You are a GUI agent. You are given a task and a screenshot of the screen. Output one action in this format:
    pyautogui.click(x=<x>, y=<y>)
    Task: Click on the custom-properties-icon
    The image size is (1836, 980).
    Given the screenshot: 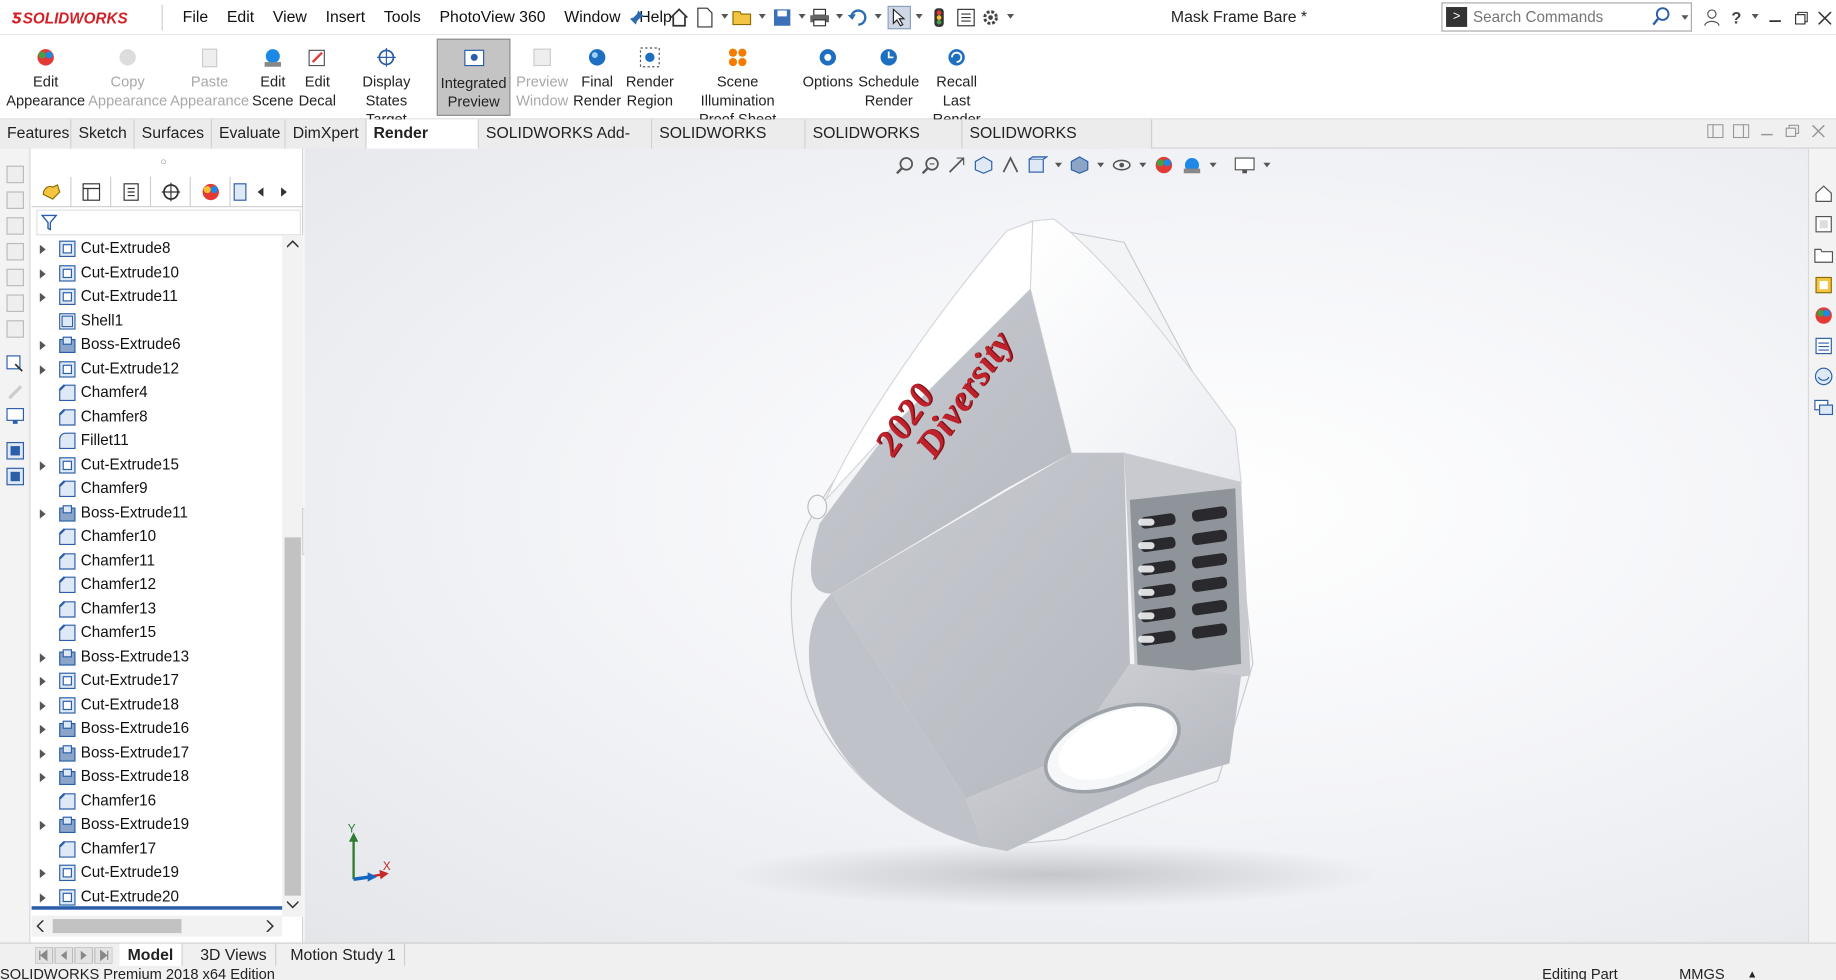 What is the action you would take?
    pyautogui.click(x=1824, y=346)
    